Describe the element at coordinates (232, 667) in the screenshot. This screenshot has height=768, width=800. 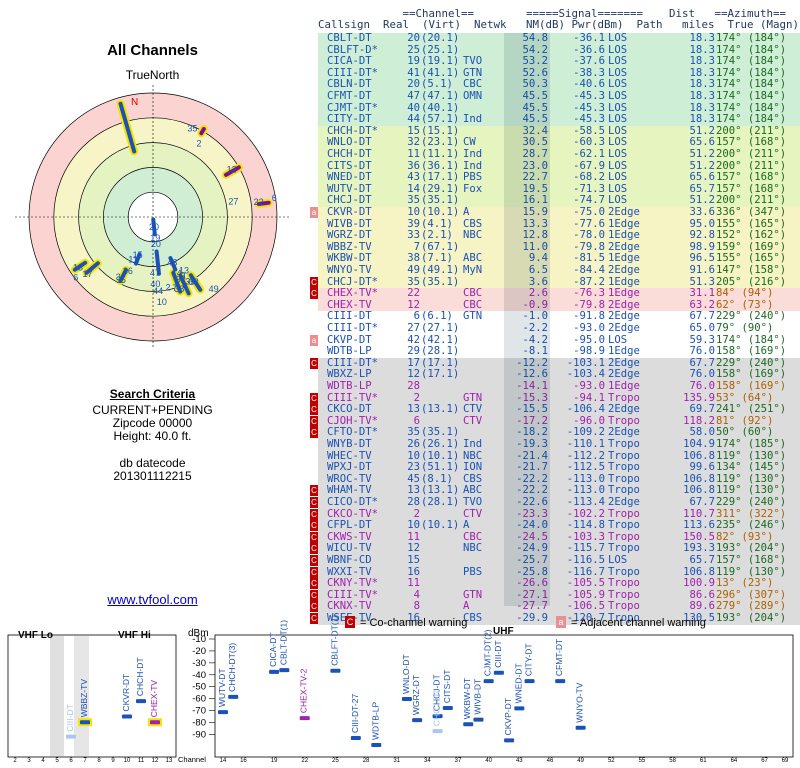
I see `signal-bar-label: CHCH-DT(3)` at that location.